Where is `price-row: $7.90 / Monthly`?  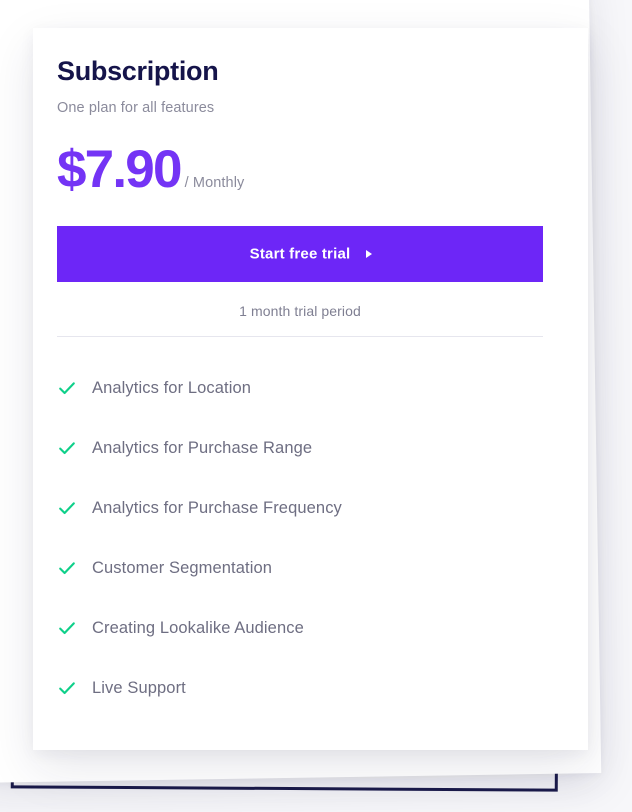
price-row: $7.90 / Monthly is located at coordinates (316, 170).